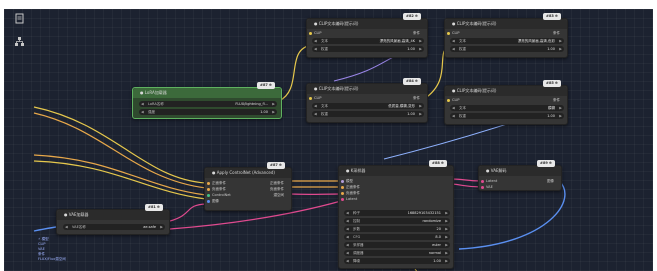  Describe the element at coordinates (149, 227) in the screenshot. I see `widget-value: ae.safe` at that location.